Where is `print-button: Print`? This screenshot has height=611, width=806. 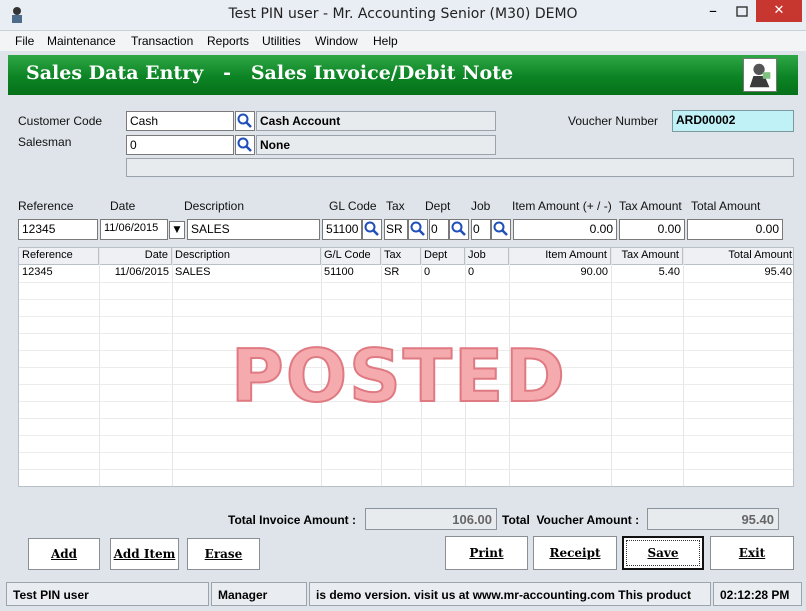
print-button: Print is located at coordinates (486, 553).